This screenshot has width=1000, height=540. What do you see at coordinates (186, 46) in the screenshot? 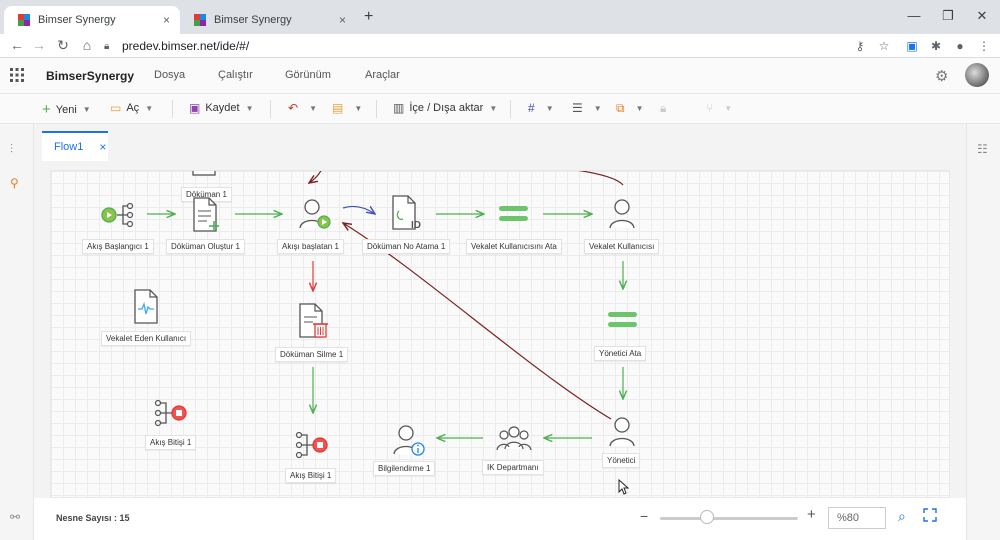
I see `url-text: predev.bimser.net/ide/#/` at bounding box center [186, 46].